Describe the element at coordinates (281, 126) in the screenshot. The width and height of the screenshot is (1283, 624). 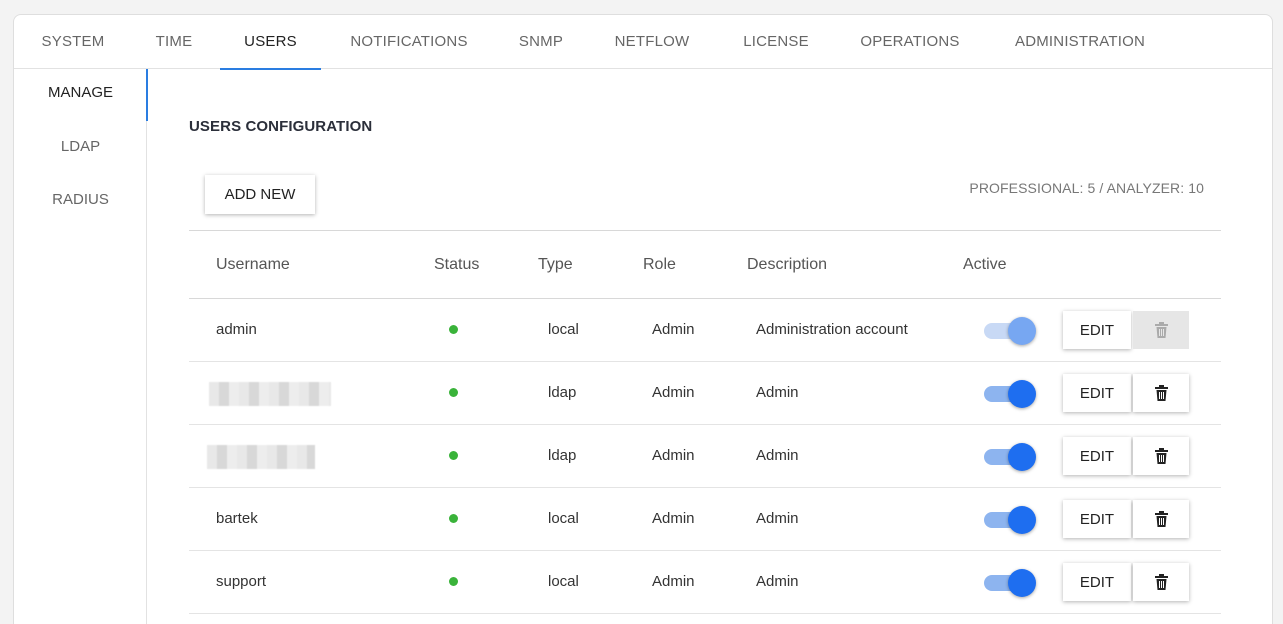
I see `page-title: USERS CONFIGURATION` at that location.